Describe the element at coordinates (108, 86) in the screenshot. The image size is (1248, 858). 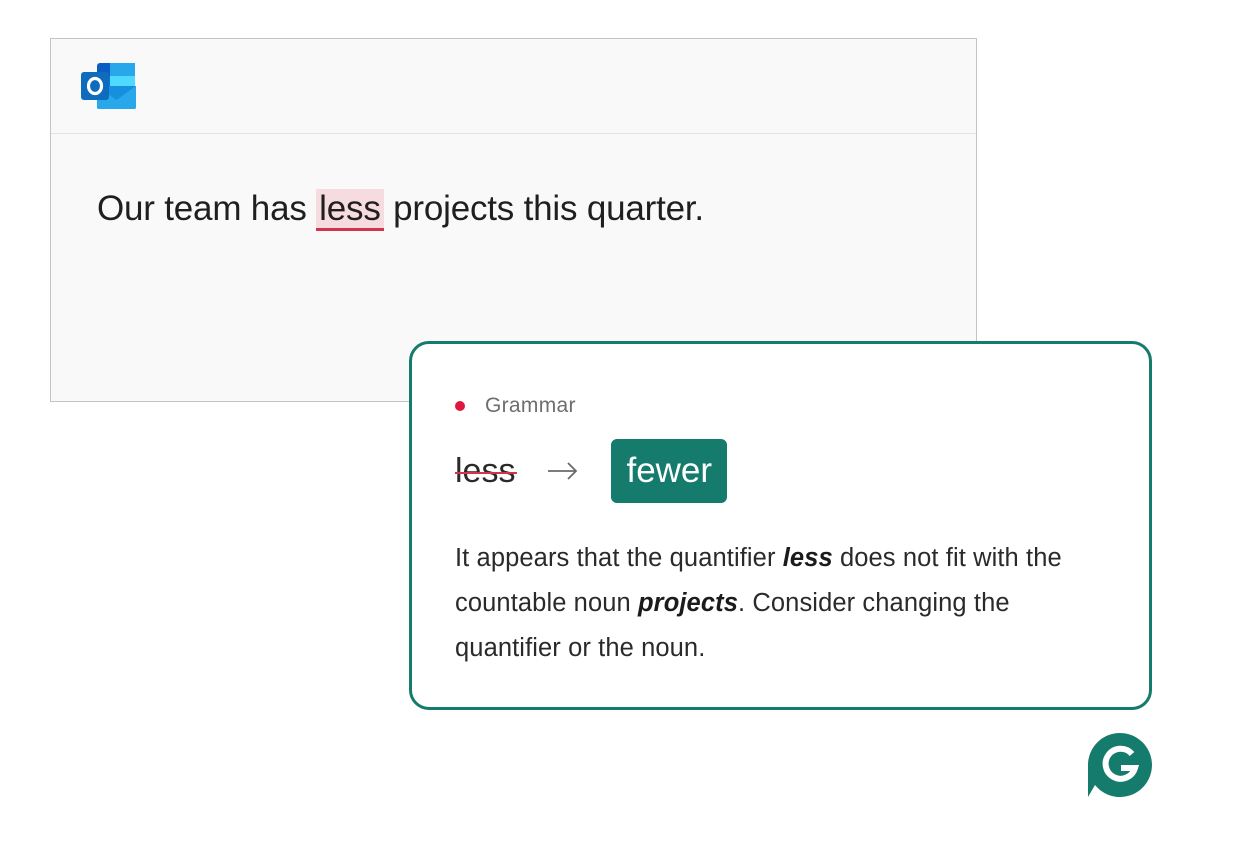
I see `outlook-logo-icon` at that location.